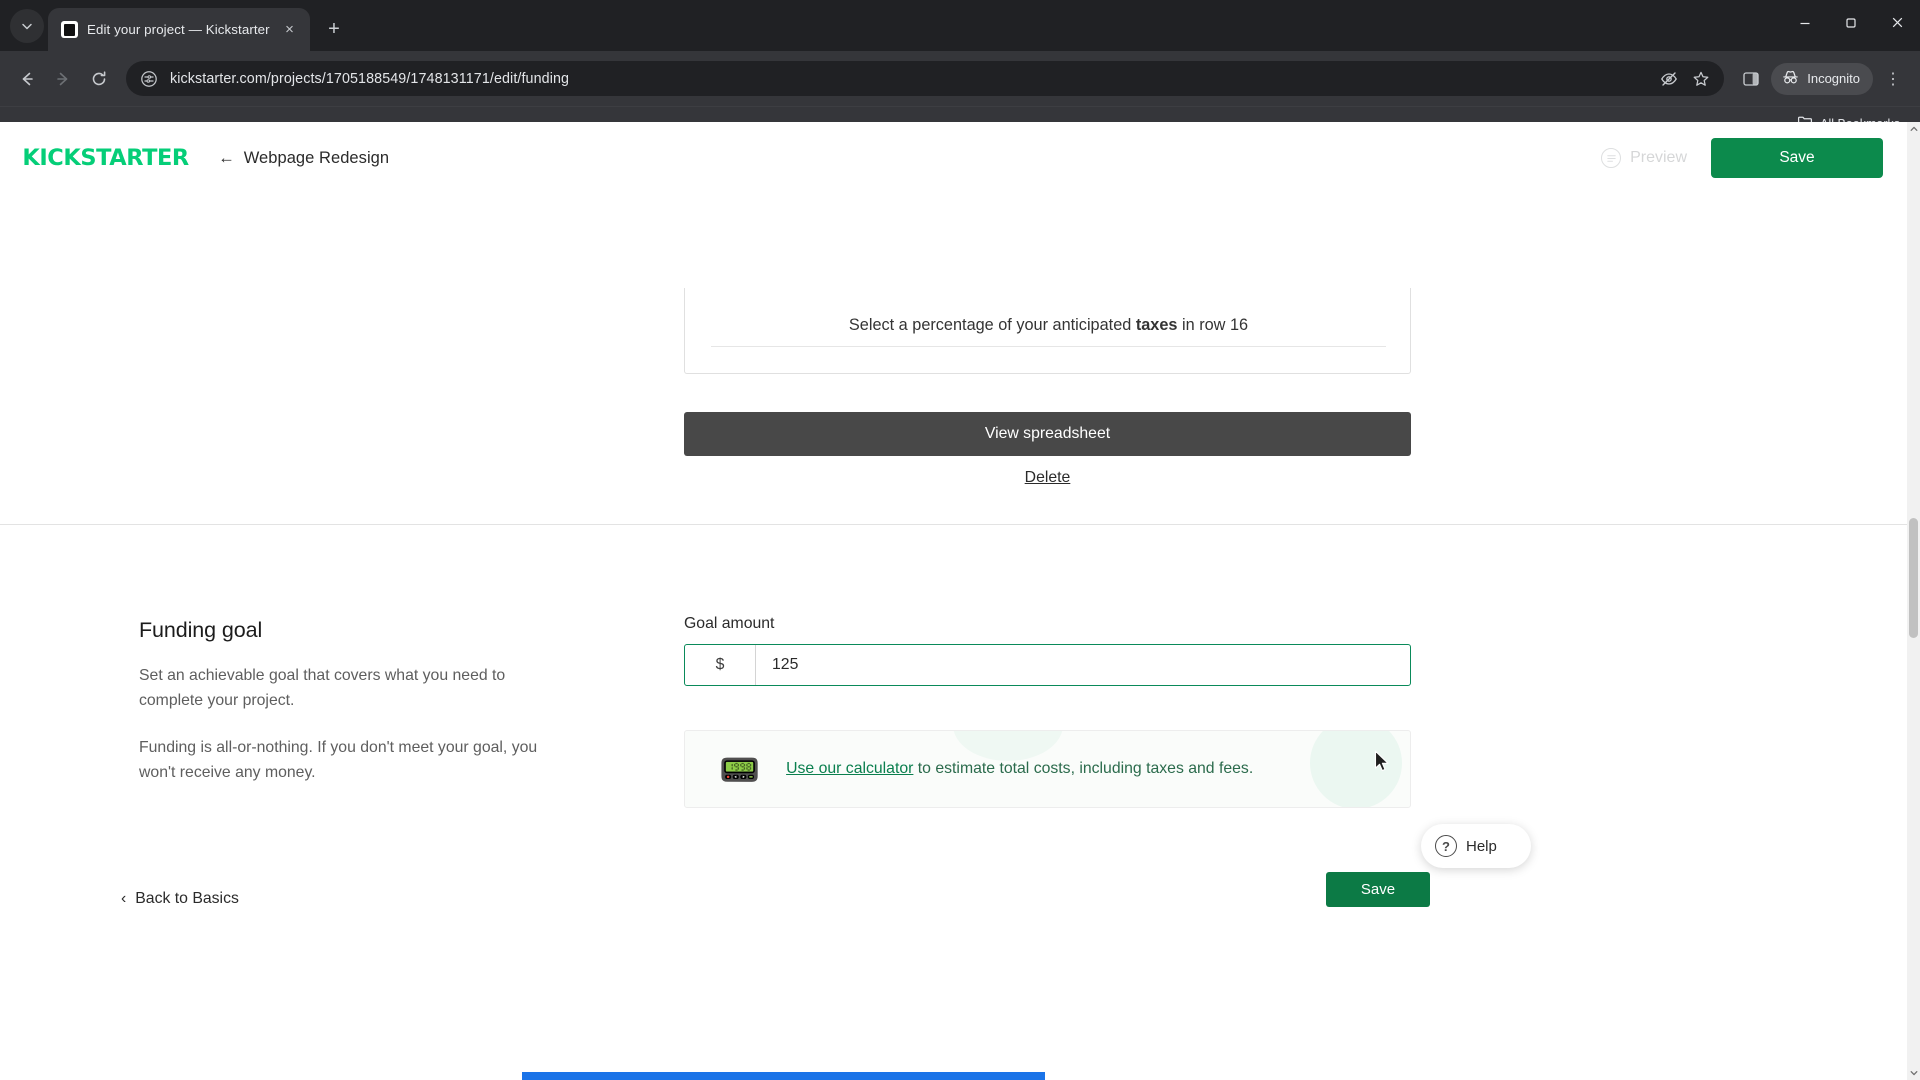 The image size is (1920, 1080). Describe the element at coordinates (1893, 79) in the screenshot. I see `browser-menu-icon: ⋮` at that location.